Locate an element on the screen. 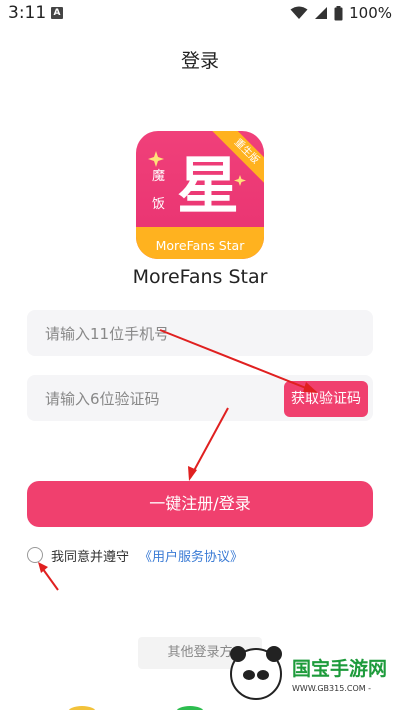 The height and width of the screenshot is (710, 400). notification-icon: A is located at coordinates (57, 13).